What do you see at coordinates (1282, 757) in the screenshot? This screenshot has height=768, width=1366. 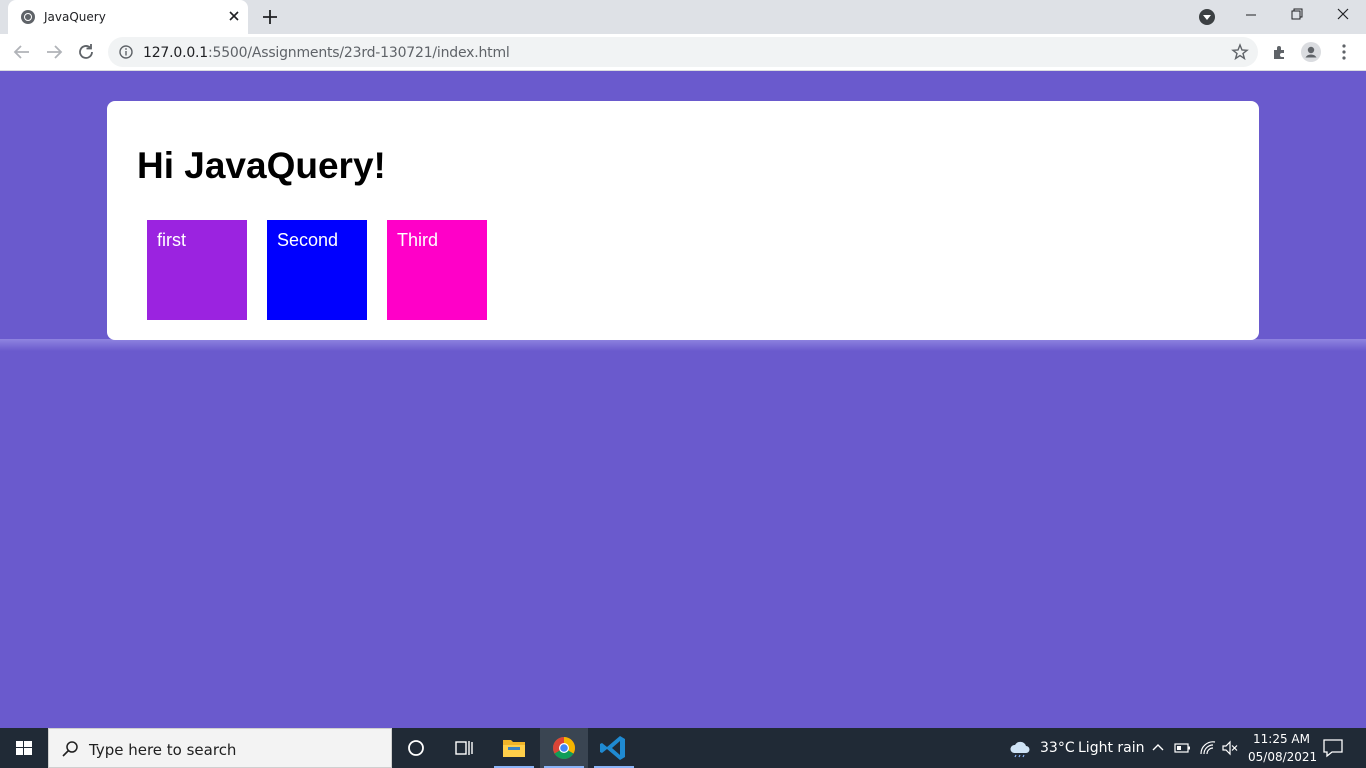 I see `clock-date: 05/08/2021` at bounding box center [1282, 757].